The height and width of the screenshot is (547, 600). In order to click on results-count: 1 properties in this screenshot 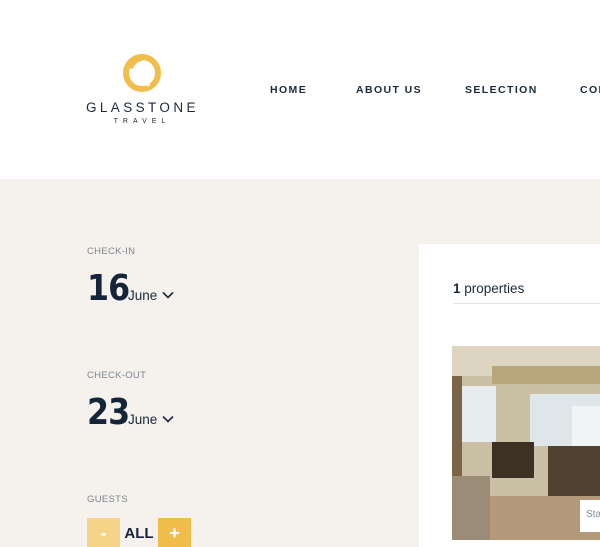, I will do `click(488, 288)`.